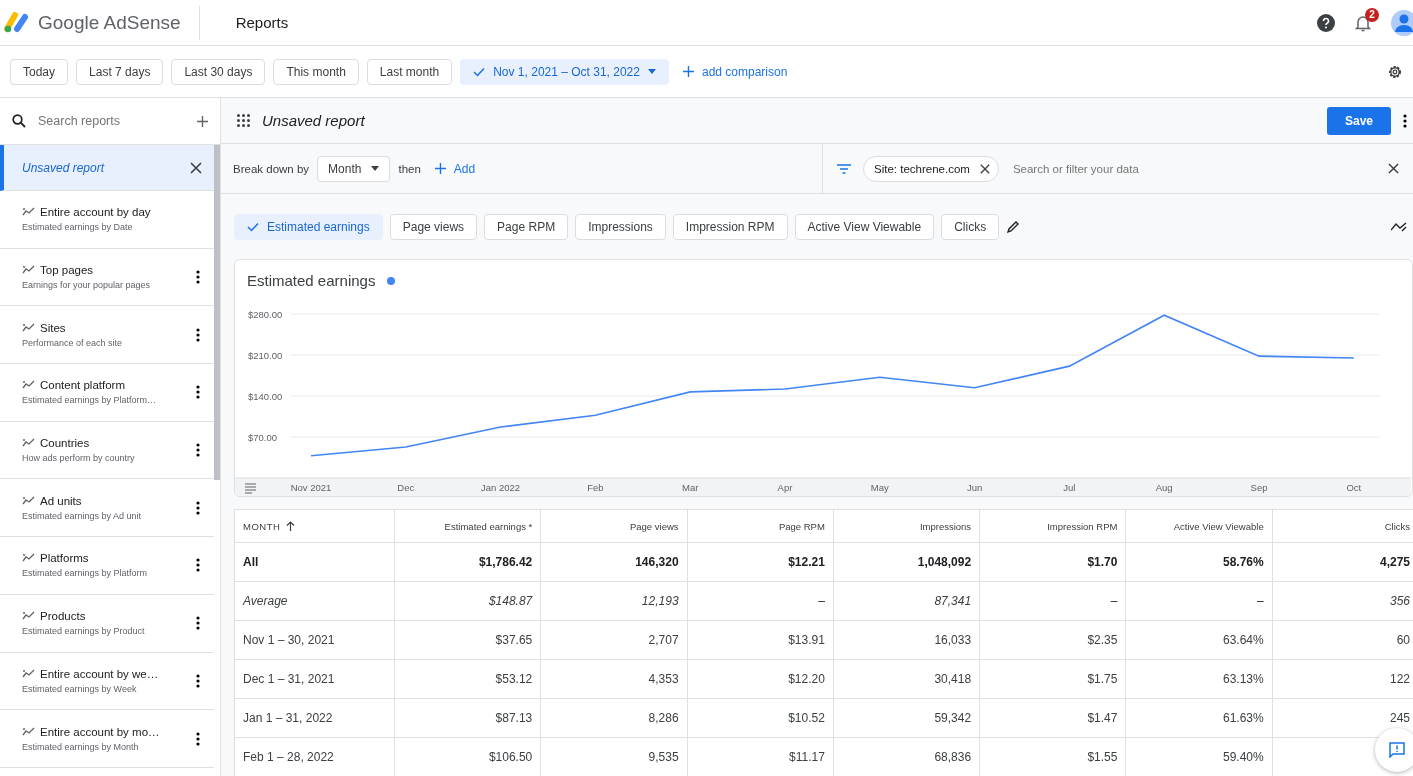 This screenshot has width=1413, height=776. I want to click on table-cell: 245, so click(1399, 718).